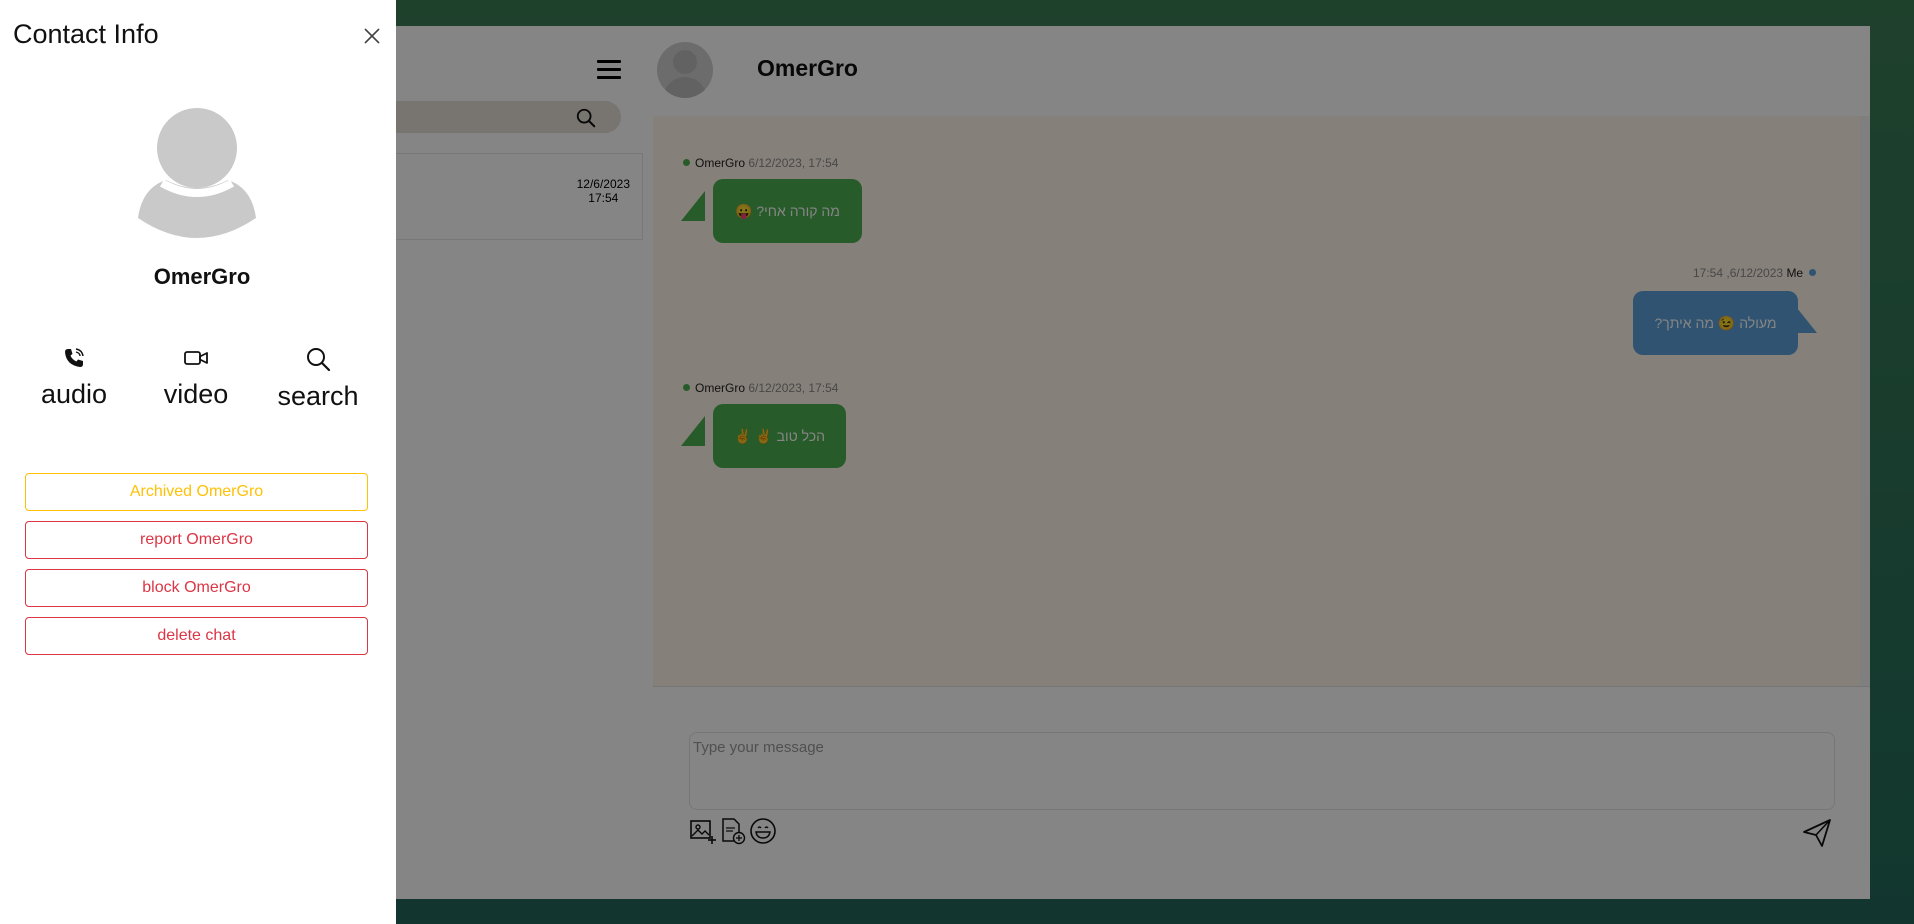 Image resolution: width=1914 pixels, height=924 pixels. Describe the element at coordinates (372, 36) in the screenshot. I see `close-icon` at that location.